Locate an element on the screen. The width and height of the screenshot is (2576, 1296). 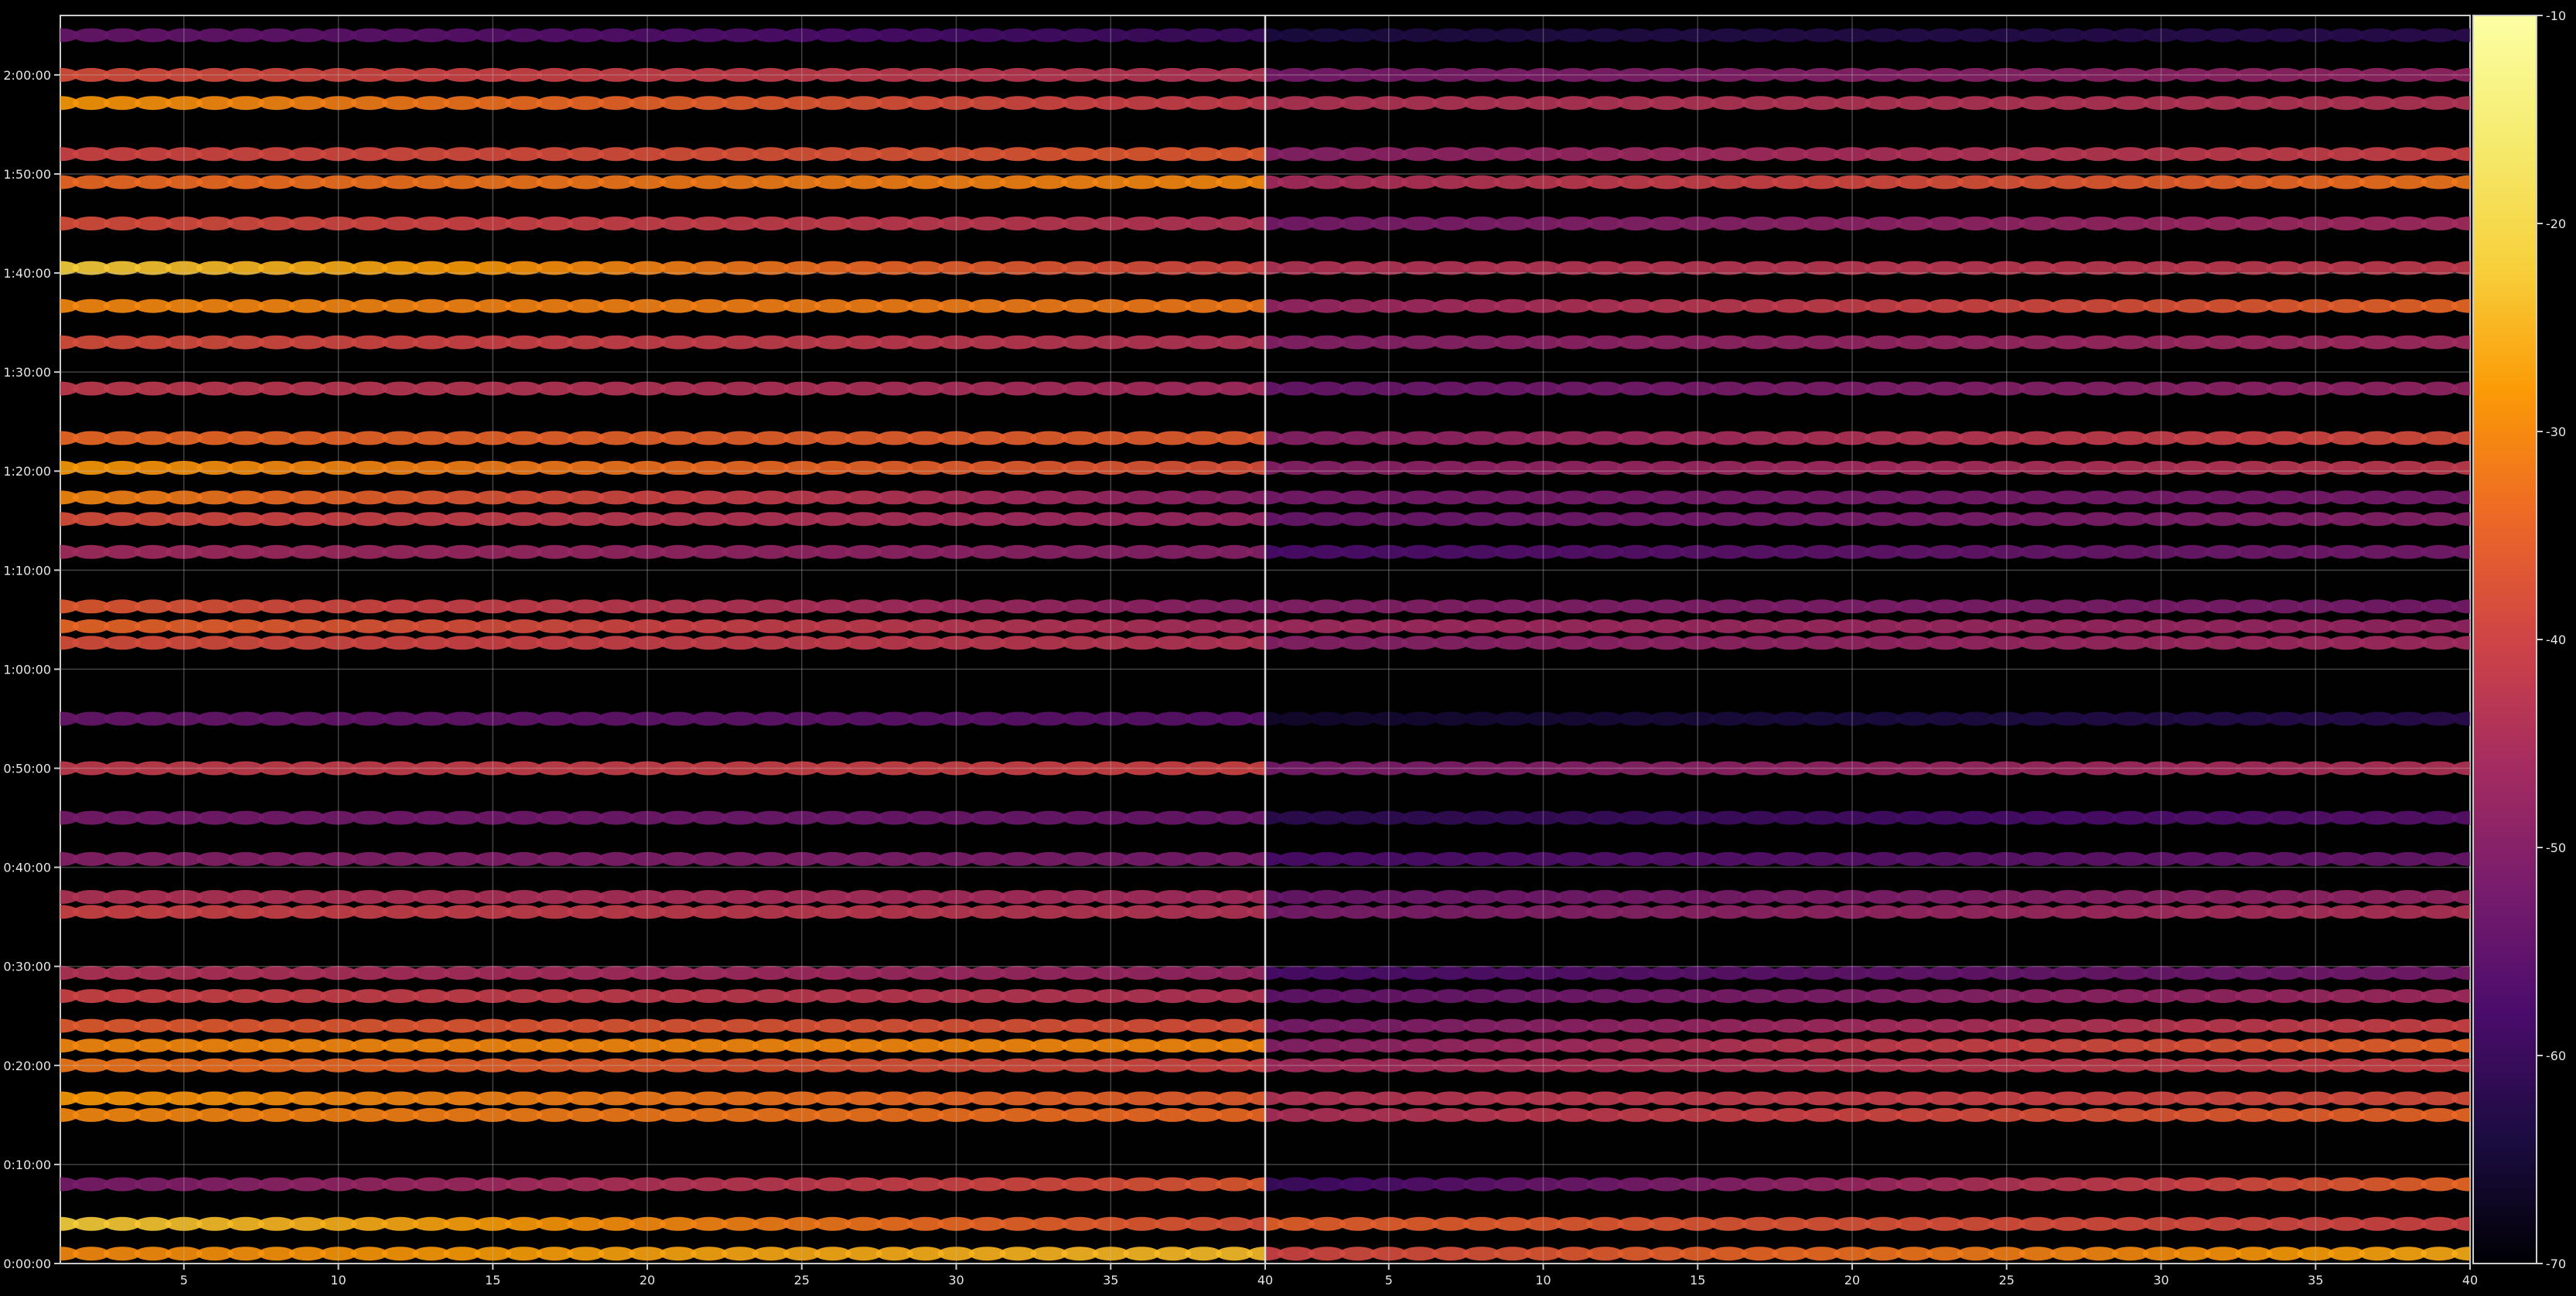
colorbar-tick-label: -70 is located at coordinates (2556, 1264).